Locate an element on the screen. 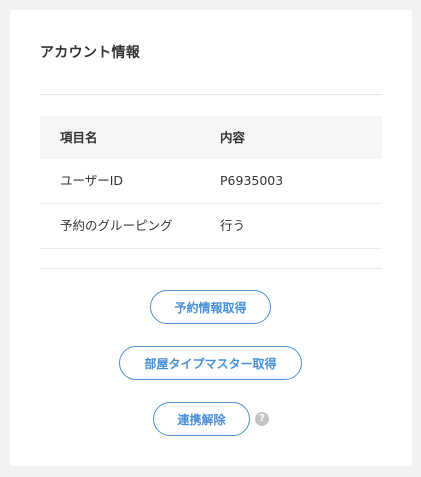 The width and height of the screenshot is (421, 477). header-item-name: 項目名 is located at coordinates (79, 137).